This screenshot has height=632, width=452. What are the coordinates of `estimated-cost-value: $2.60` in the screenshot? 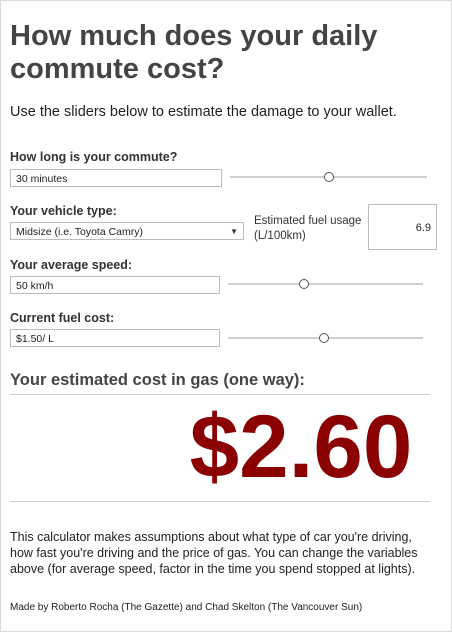 It's located at (301, 446).